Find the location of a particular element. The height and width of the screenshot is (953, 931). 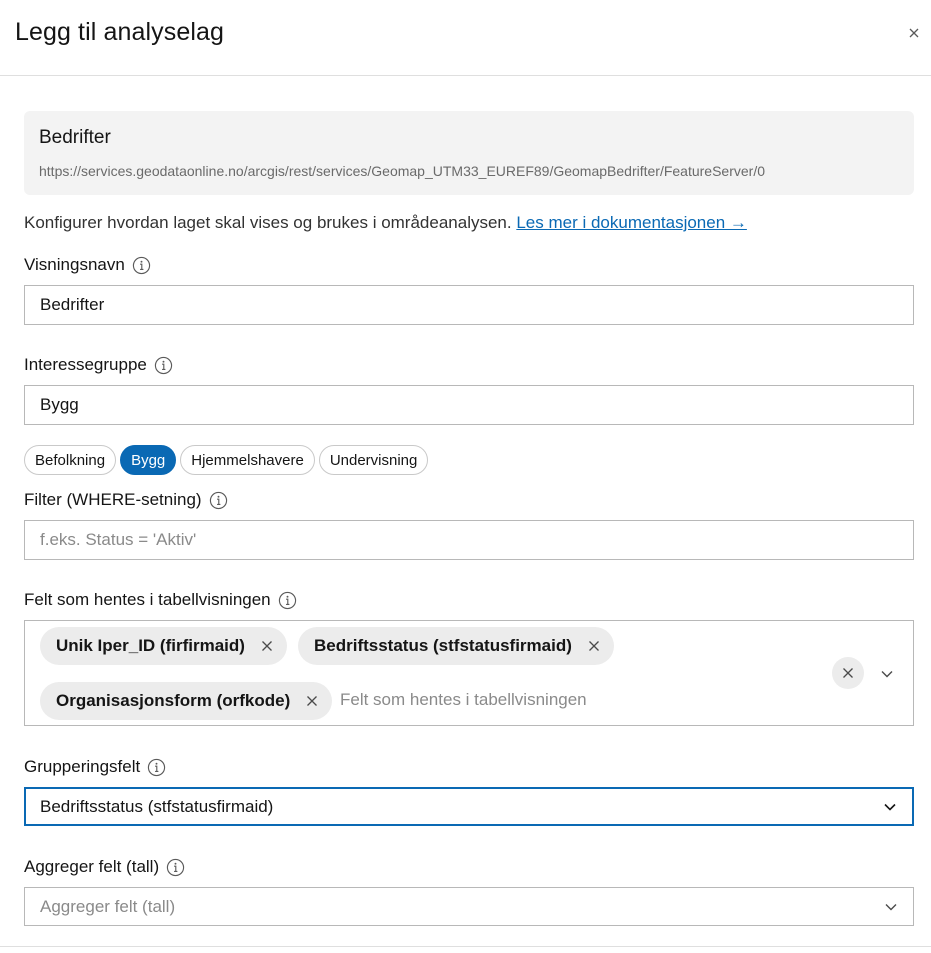

fields-search-input: Felt som hentes i tabellvisningen is located at coordinates (463, 700).